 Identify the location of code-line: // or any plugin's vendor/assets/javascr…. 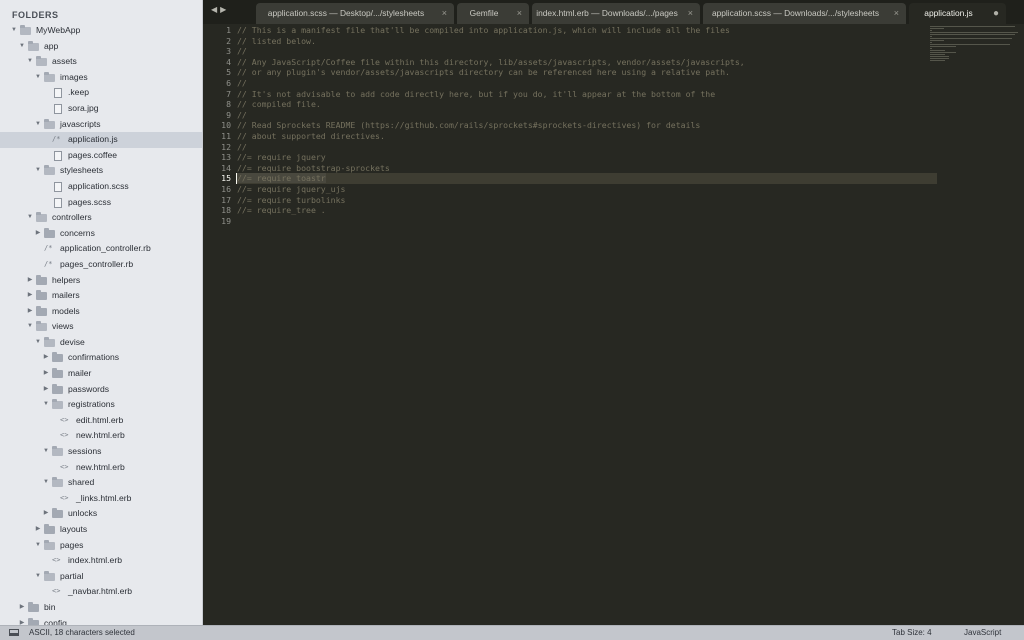
(587, 72).